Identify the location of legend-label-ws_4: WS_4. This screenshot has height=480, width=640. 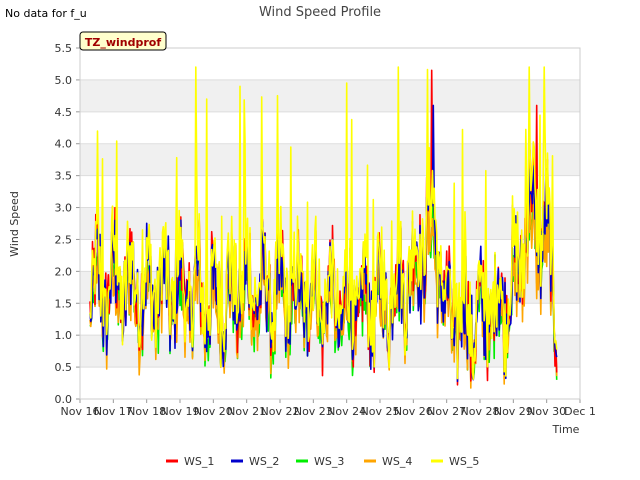
(397, 461).